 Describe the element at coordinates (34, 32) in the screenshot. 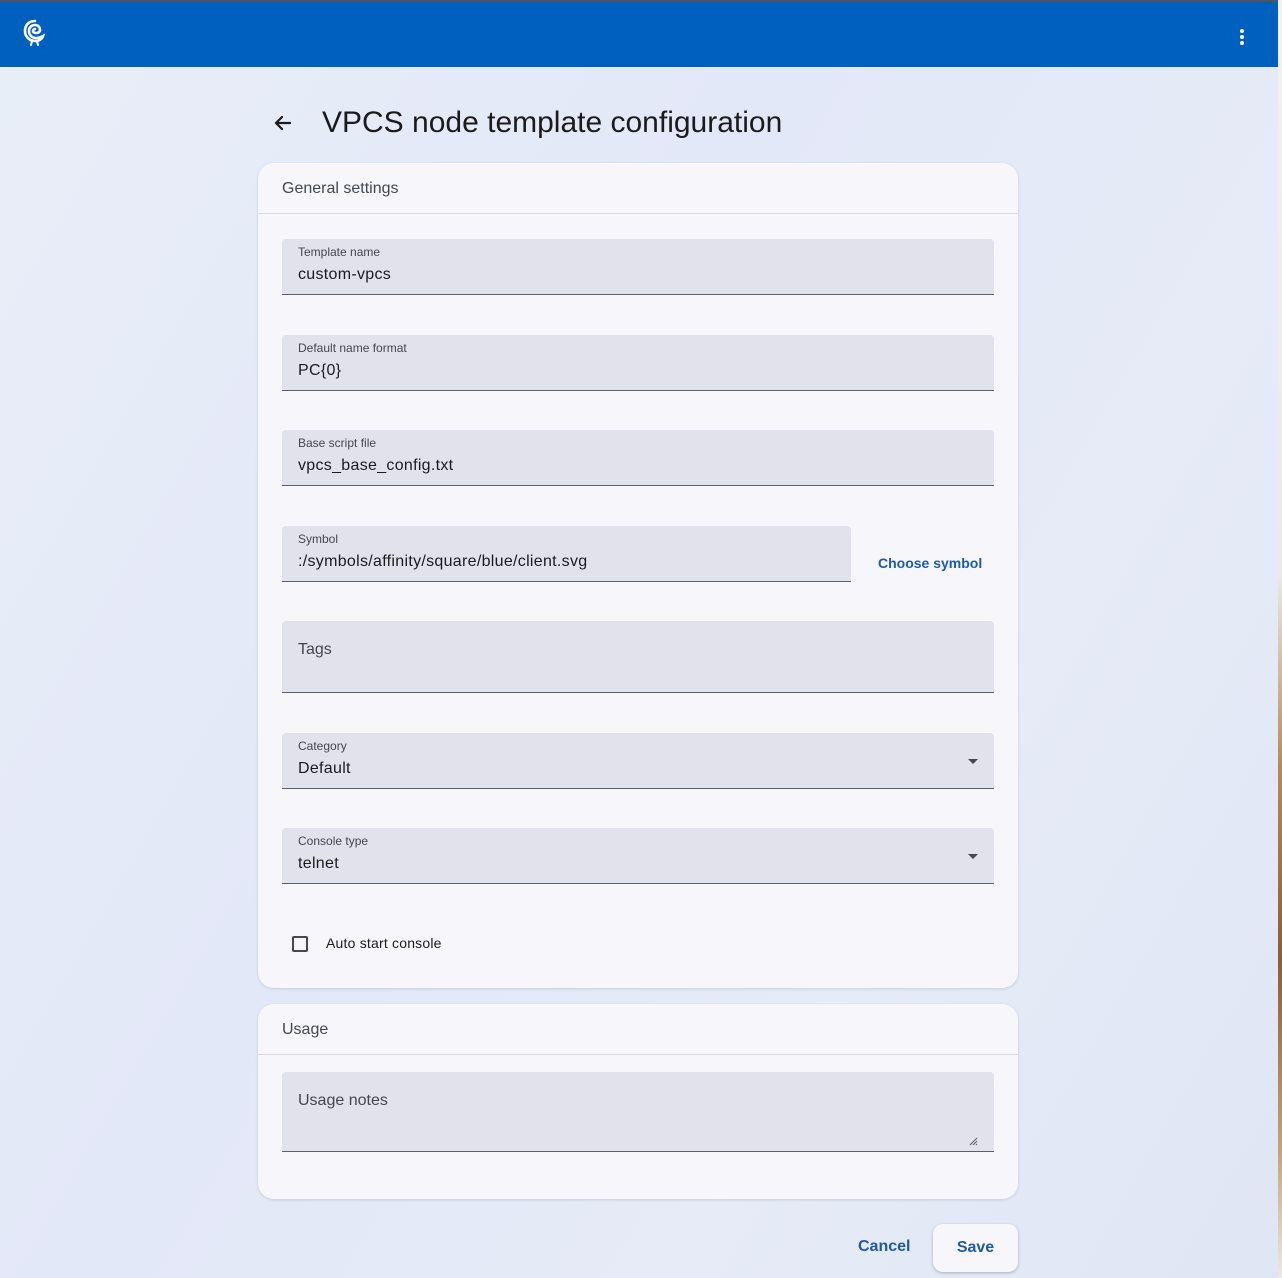

I see `gns3-chameleon-logo-icon` at that location.